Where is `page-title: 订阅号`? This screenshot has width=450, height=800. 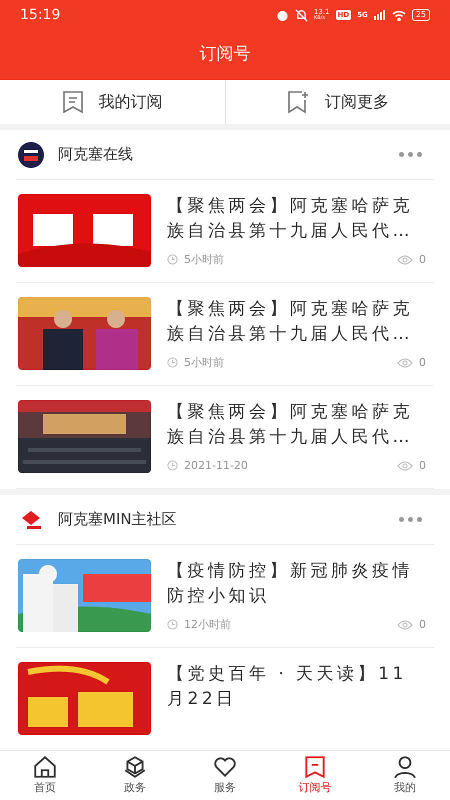 page-title: 订阅号 is located at coordinates (225, 54).